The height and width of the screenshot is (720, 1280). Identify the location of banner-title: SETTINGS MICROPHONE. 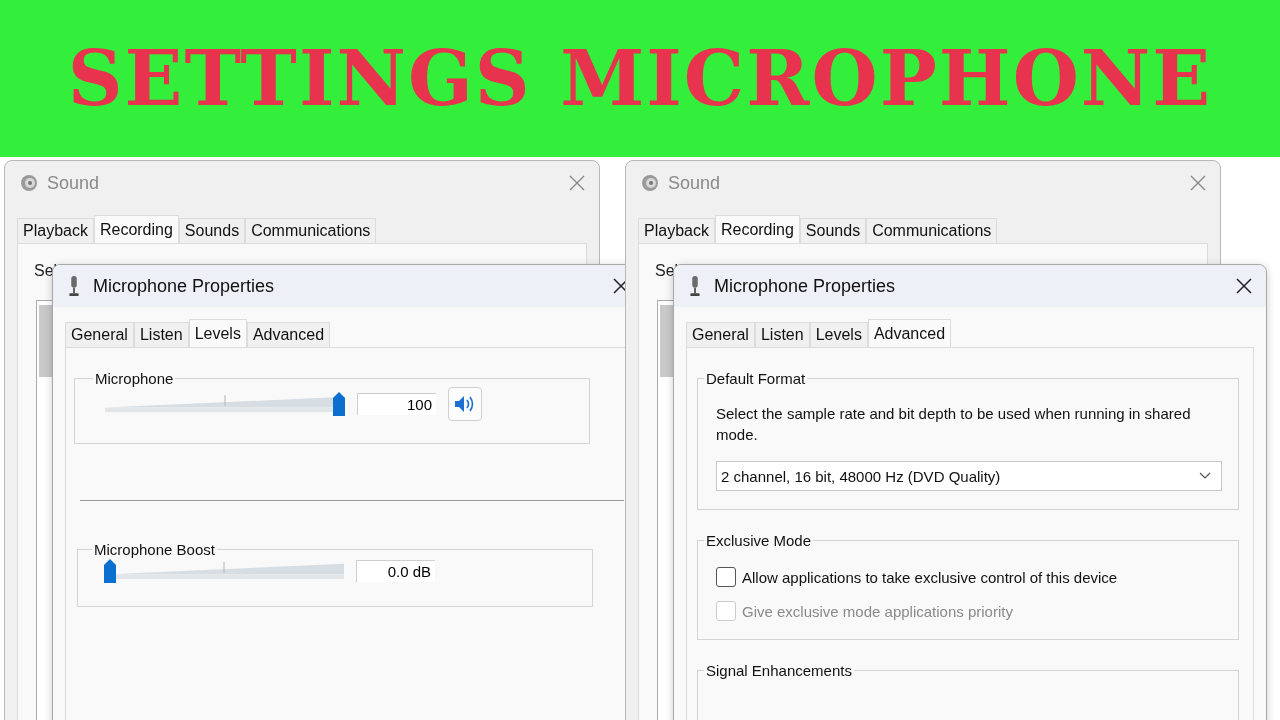
(640, 78).